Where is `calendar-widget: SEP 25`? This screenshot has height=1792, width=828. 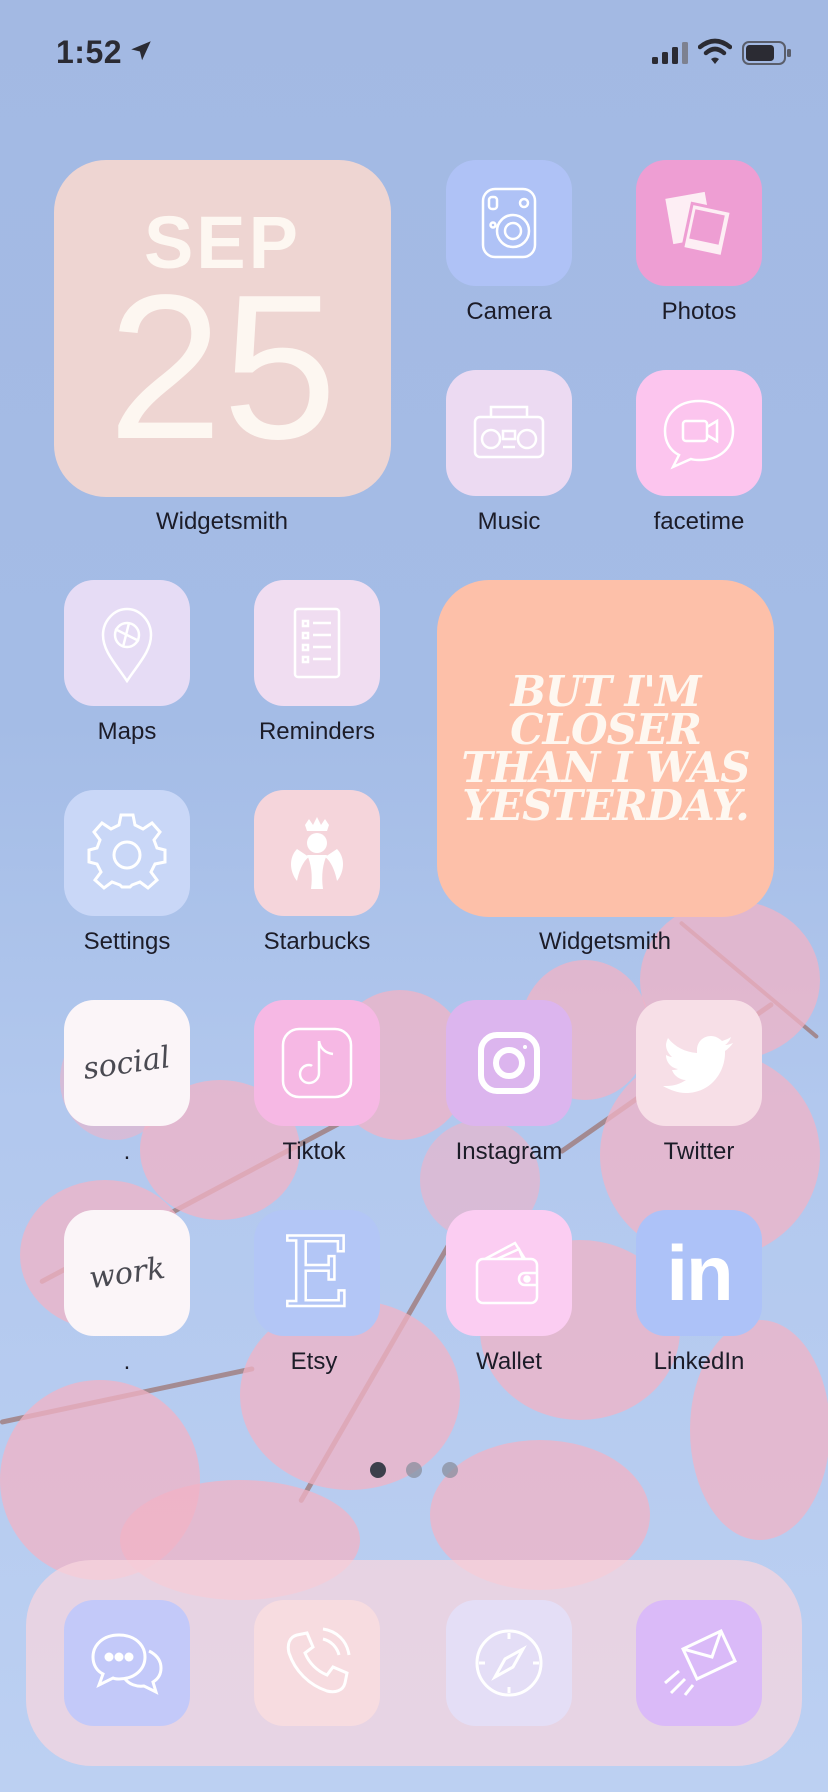
calendar-widget: SEP 25 is located at coordinates (222, 328).